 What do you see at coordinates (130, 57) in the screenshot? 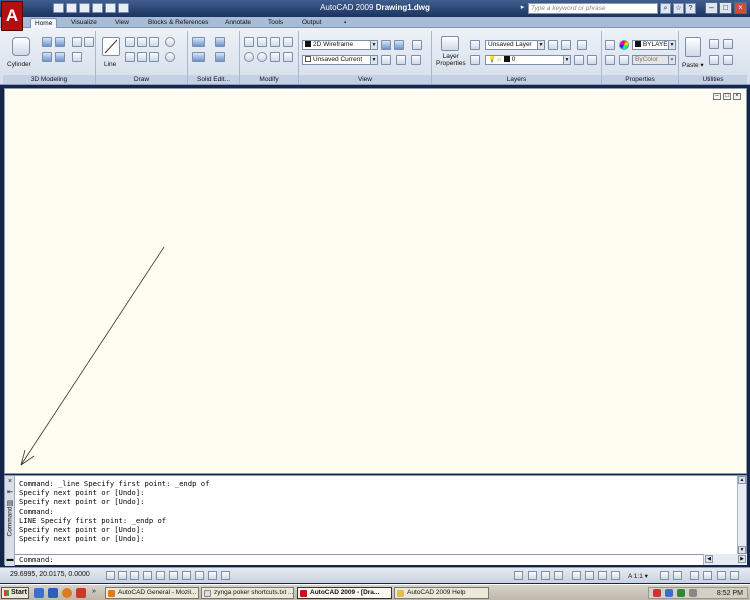
I see `spline-icon` at bounding box center [130, 57].